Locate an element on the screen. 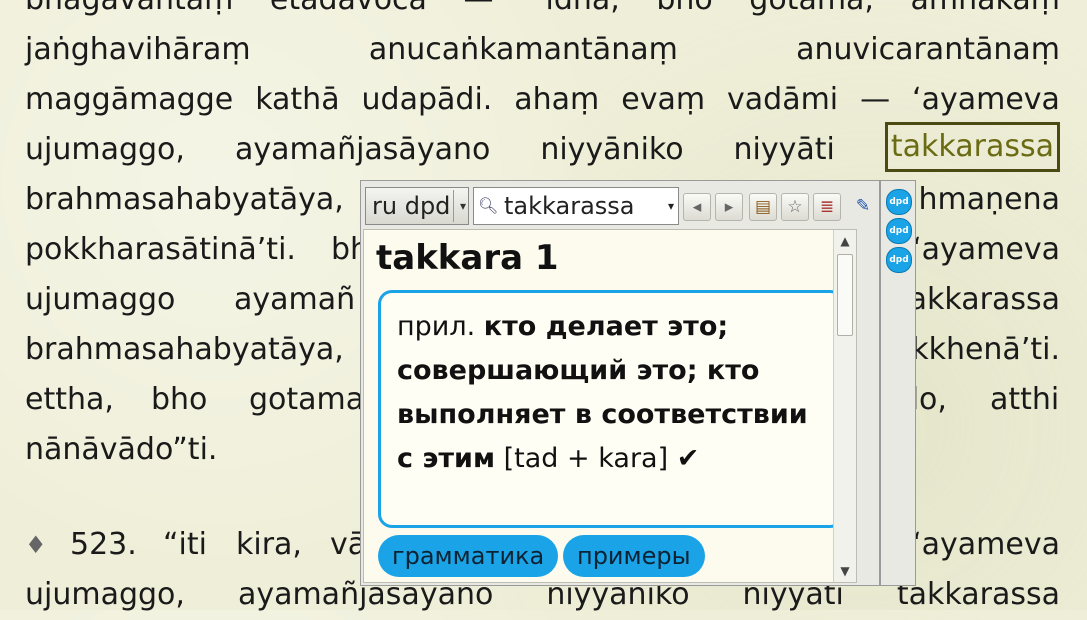 The height and width of the screenshot is (620, 1087). word: evaṃ is located at coordinates (663, 99).